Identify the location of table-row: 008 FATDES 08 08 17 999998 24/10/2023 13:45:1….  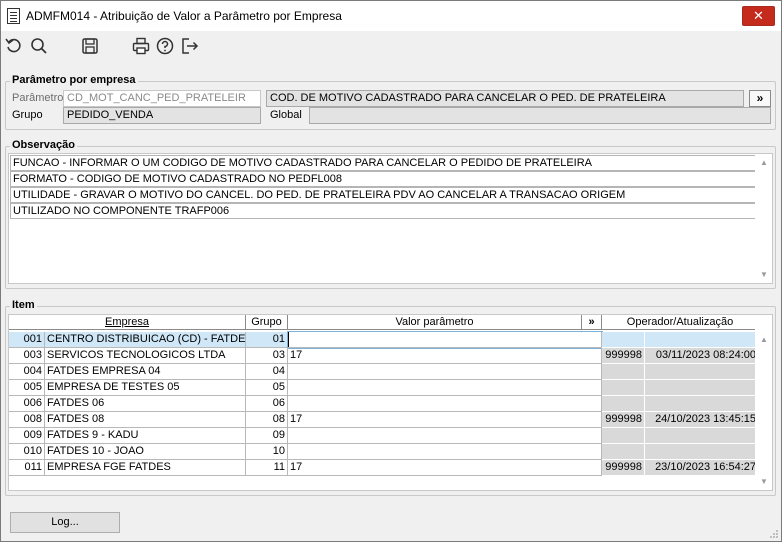
(384, 420).